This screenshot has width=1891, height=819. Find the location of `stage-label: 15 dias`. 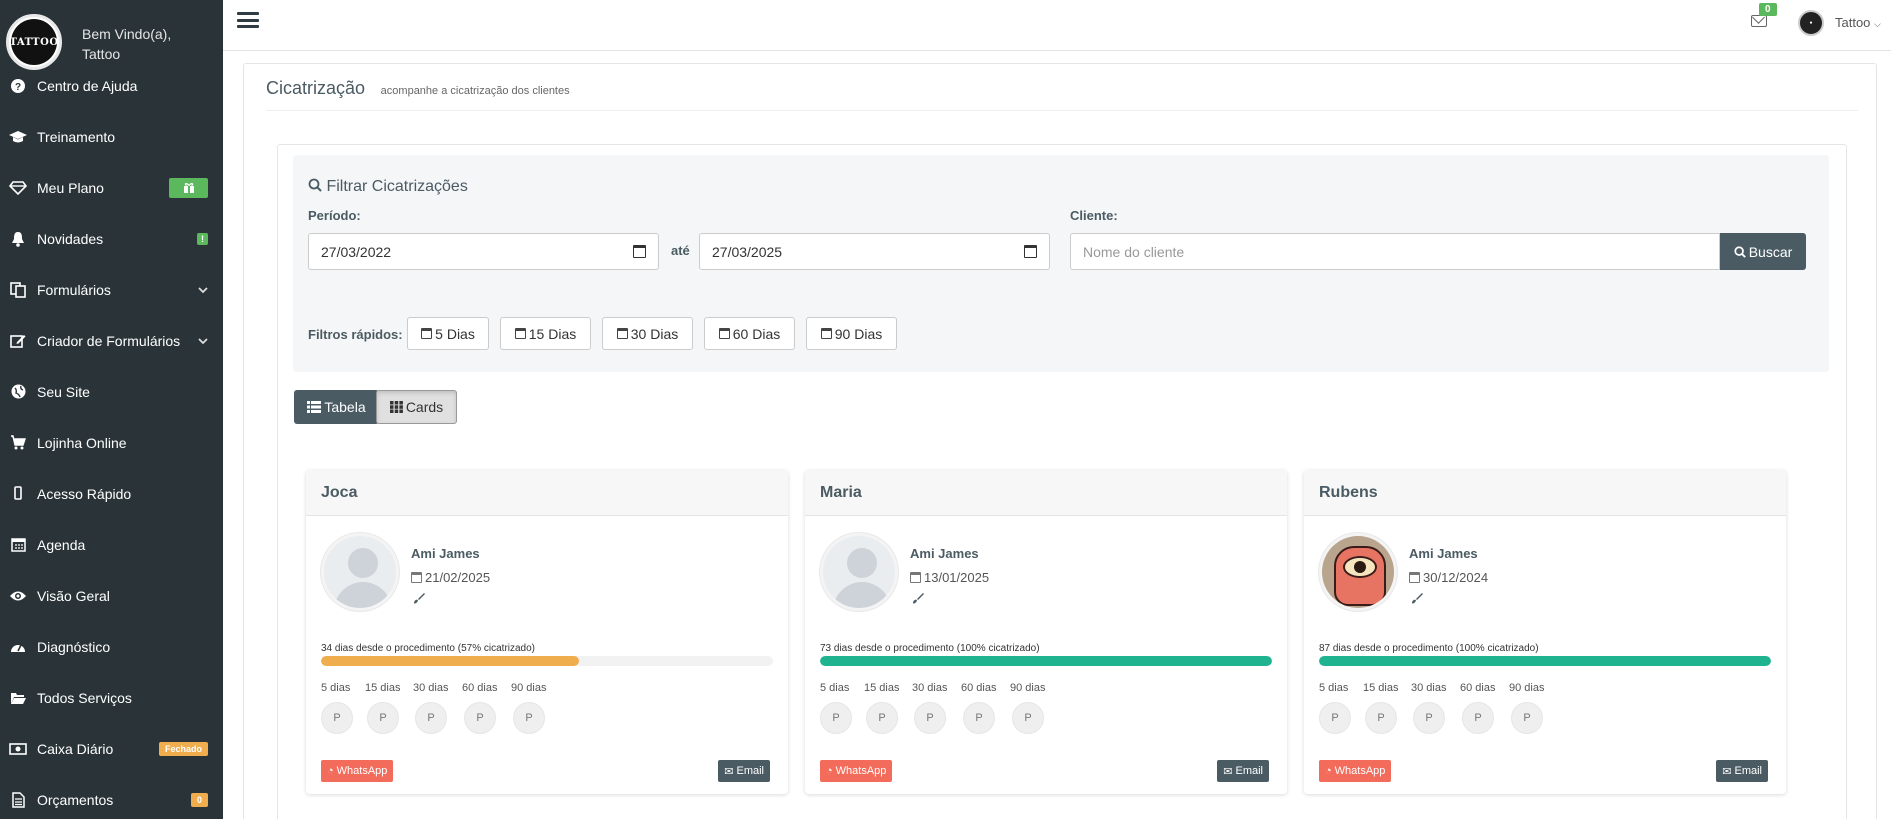

stage-label: 15 dias is located at coordinates (383, 688).